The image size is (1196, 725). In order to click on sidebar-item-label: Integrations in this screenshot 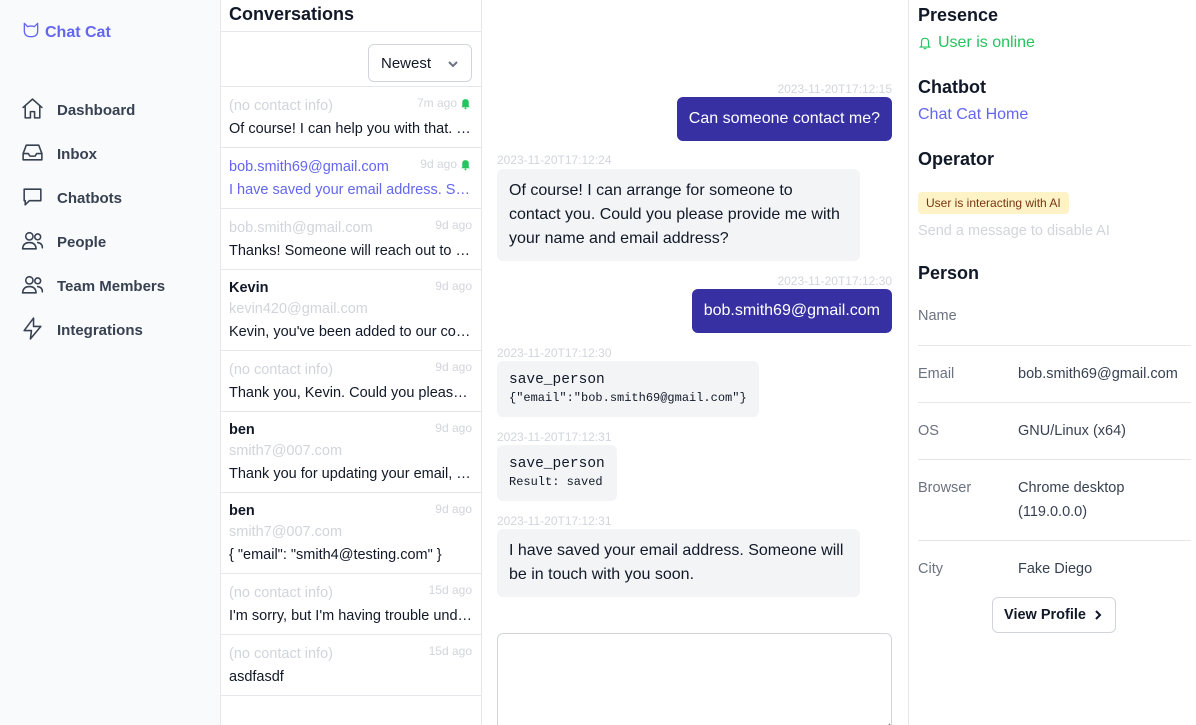, I will do `click(100, 330)`.